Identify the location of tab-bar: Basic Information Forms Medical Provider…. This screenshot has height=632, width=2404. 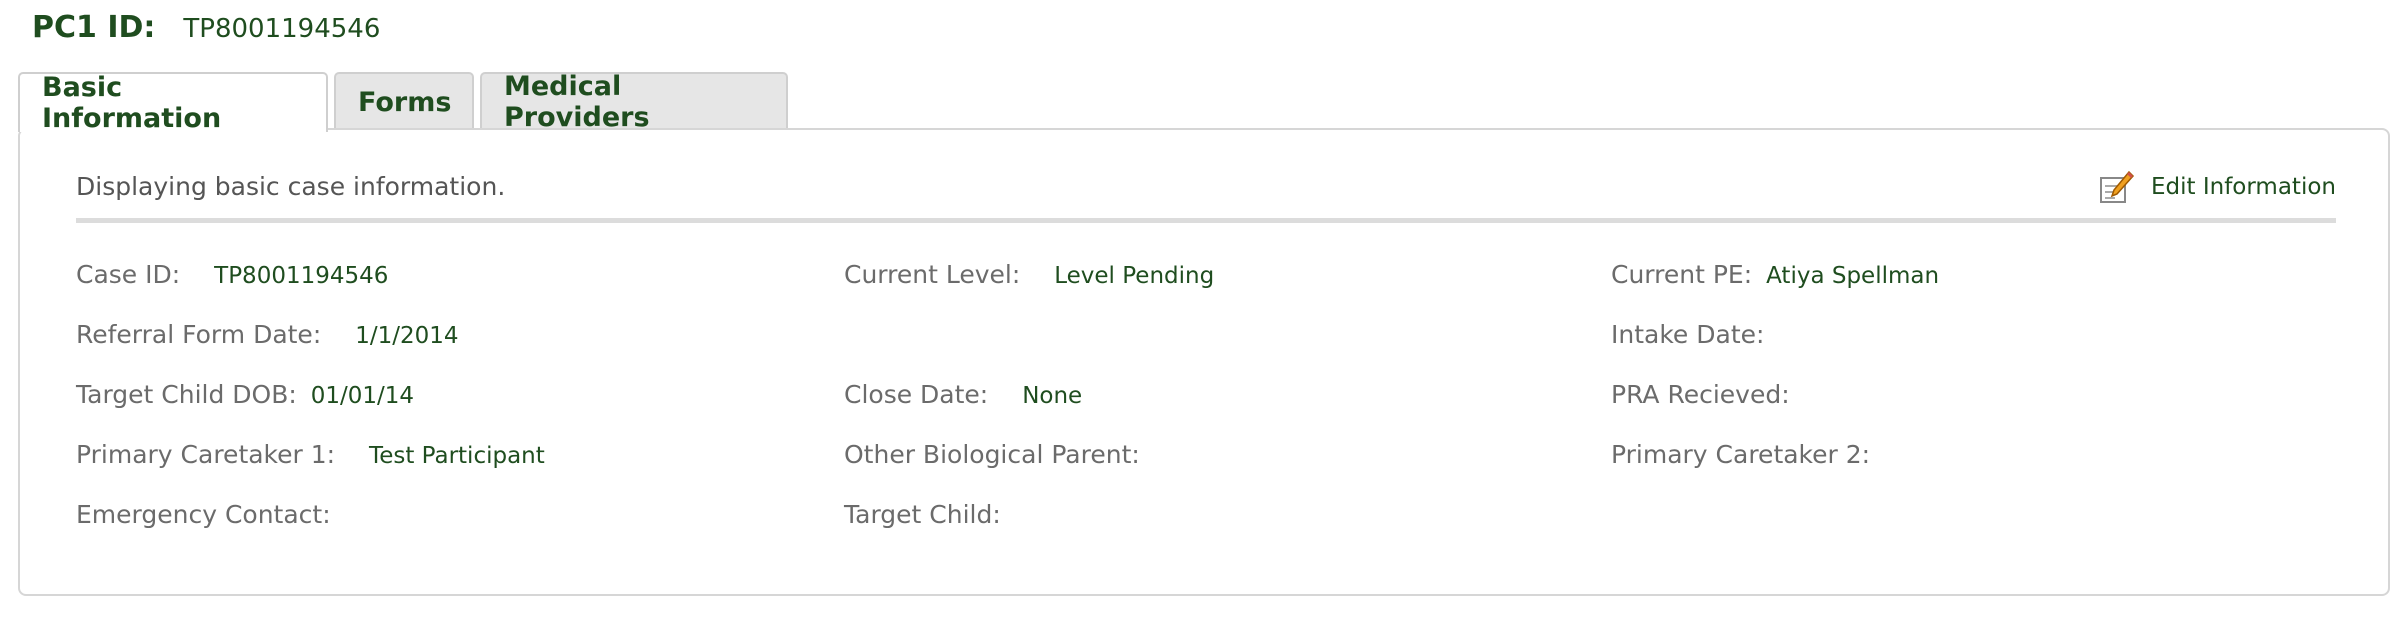
(406, 102).